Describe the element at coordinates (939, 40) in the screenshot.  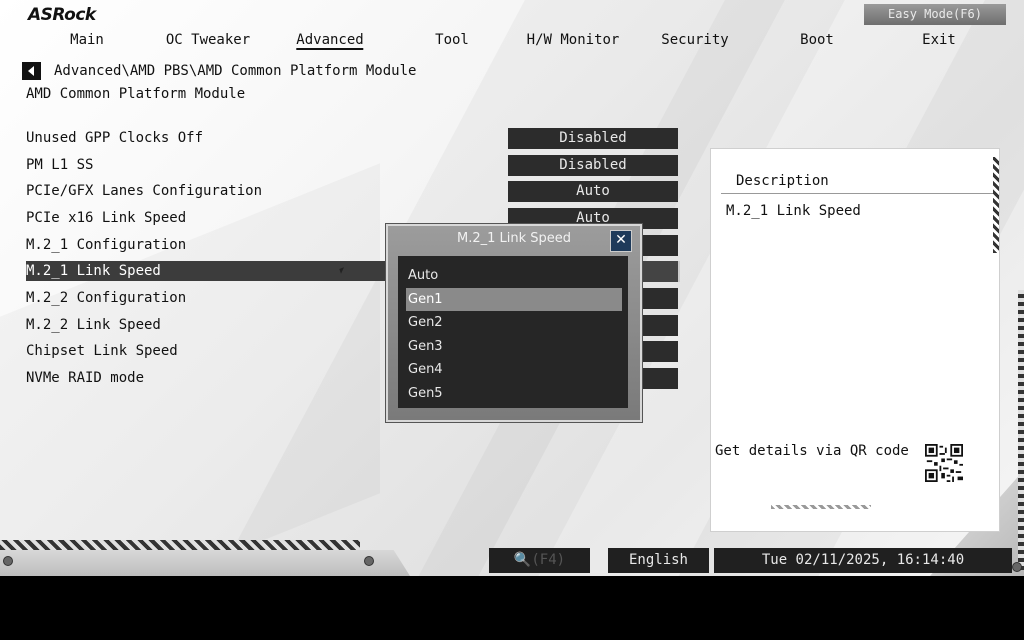
I see `tab-exit: Exit` at that location.